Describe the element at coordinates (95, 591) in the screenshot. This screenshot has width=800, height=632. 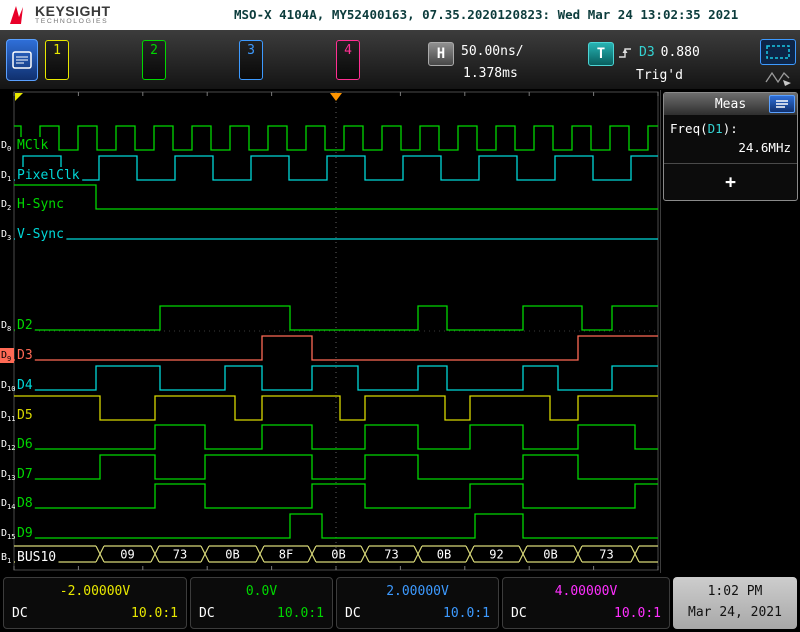
I see `channel-offset-value: -2.00000V` at that location.